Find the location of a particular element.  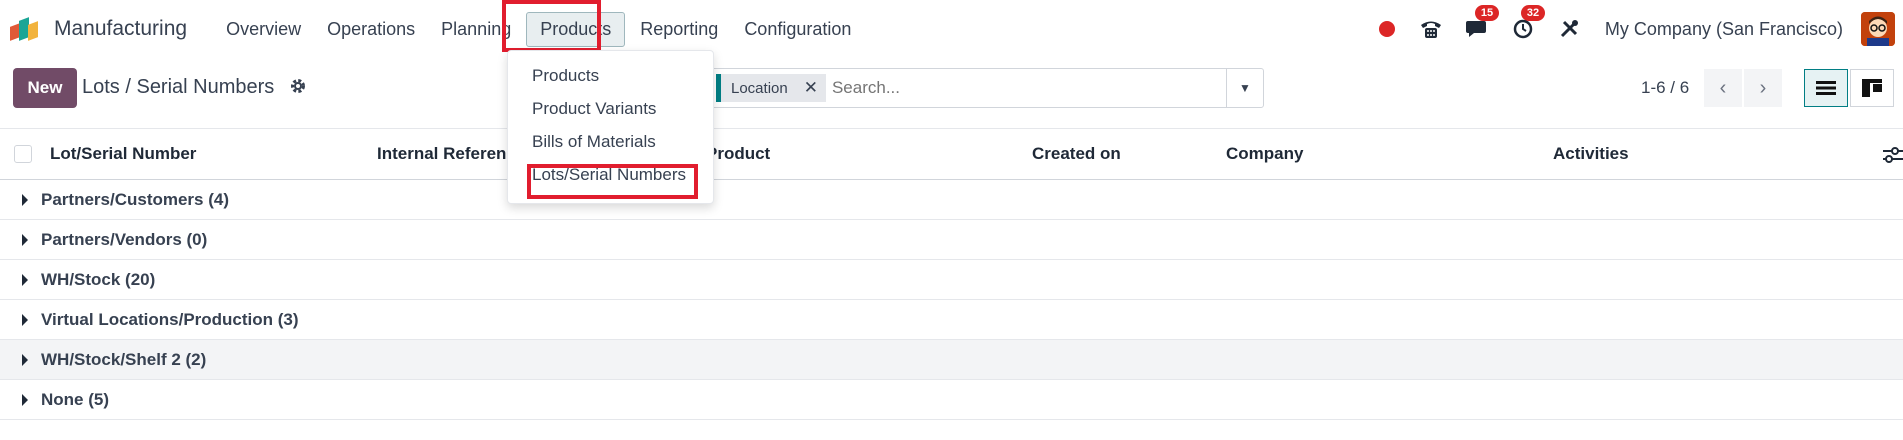

menu-operations: Operations is located at coordinates (371, 29).